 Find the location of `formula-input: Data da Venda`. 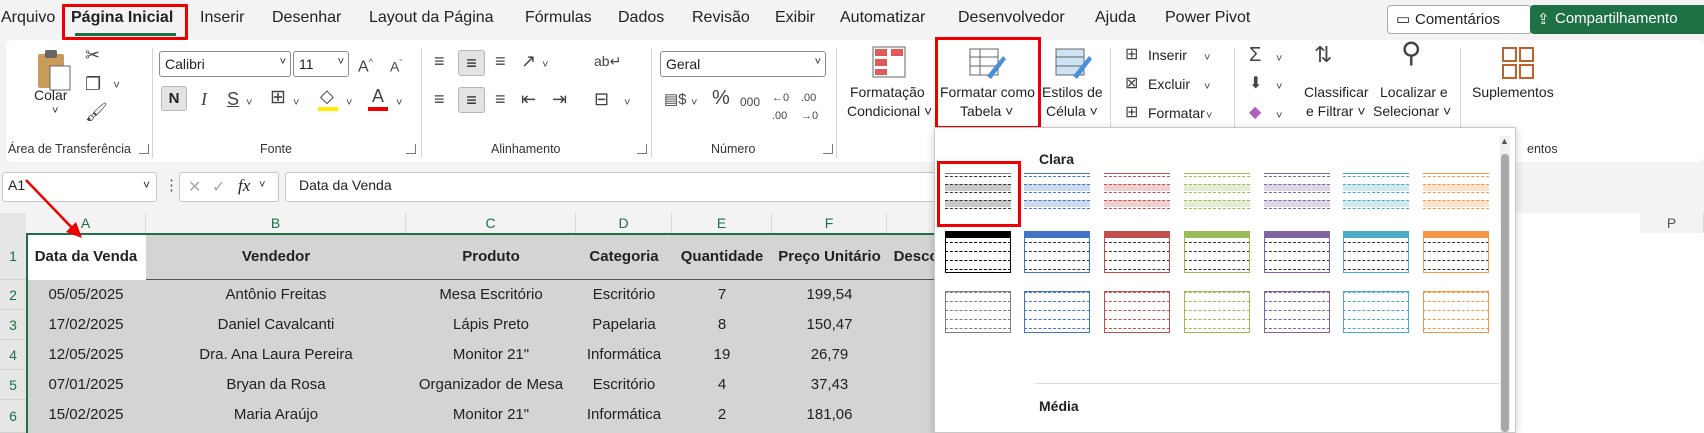

formula-input: Data da Venda is located at coordinates (652, 187).